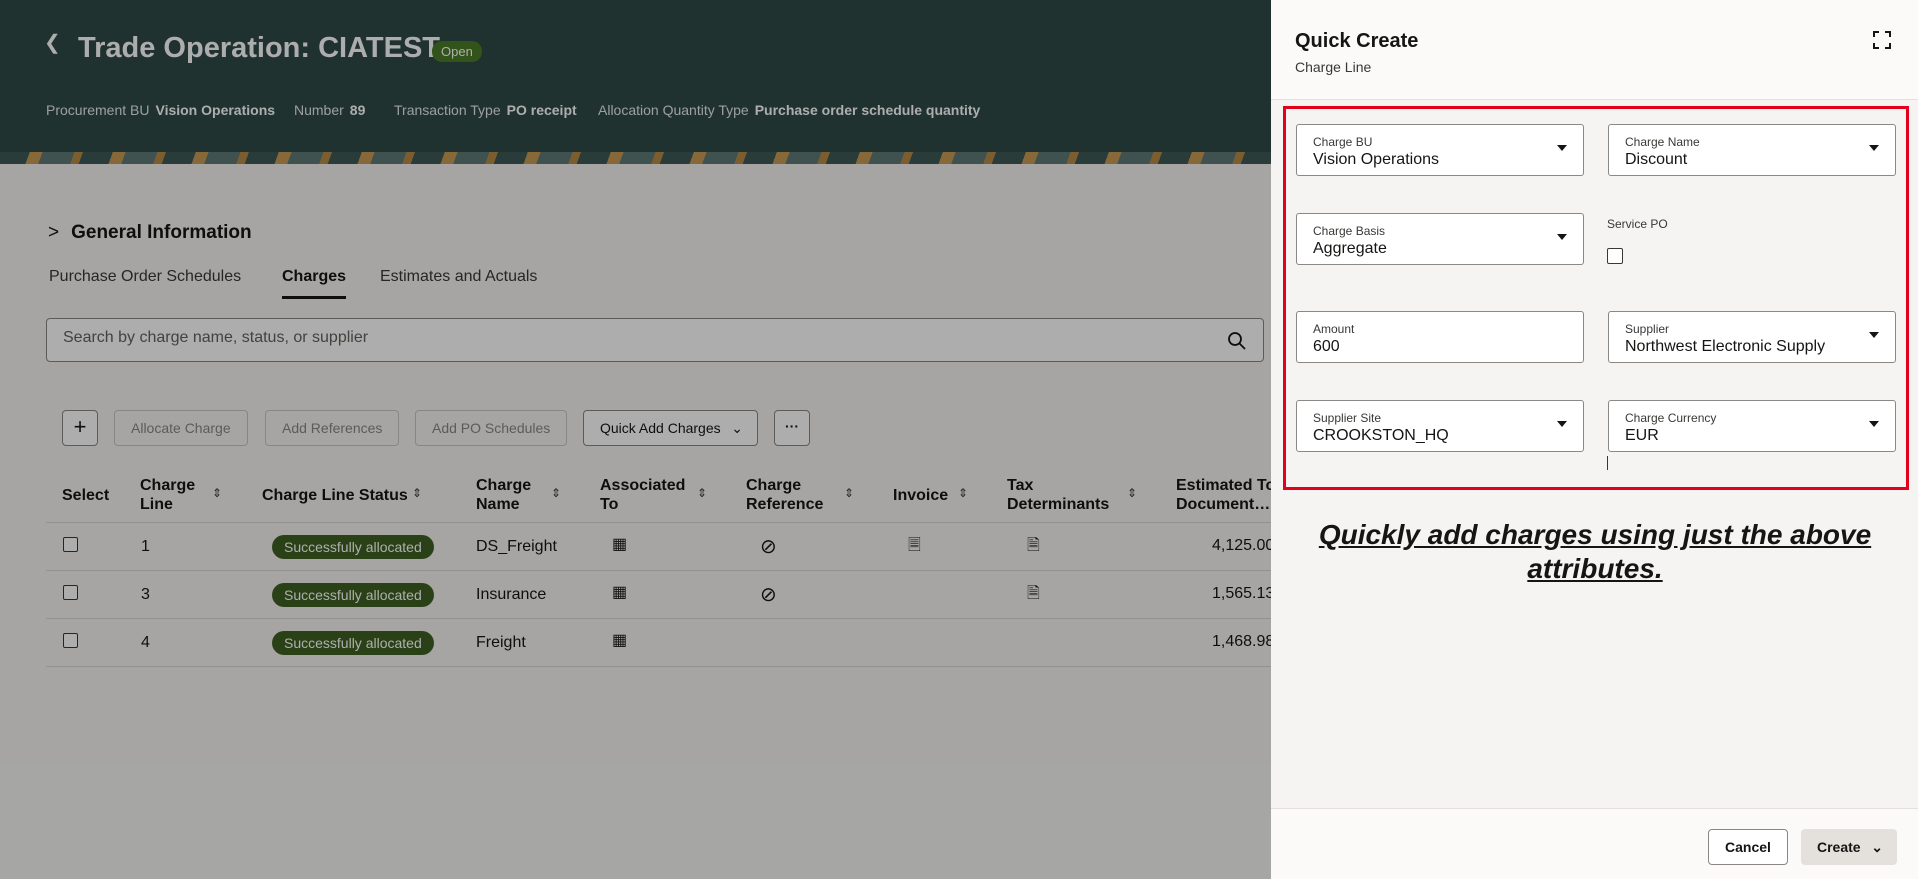  What do you see at coordinates (1333, 67) in the screenshot?
I see `drawer-subtitle: Charge Line` at bounding box center [1333, 67].